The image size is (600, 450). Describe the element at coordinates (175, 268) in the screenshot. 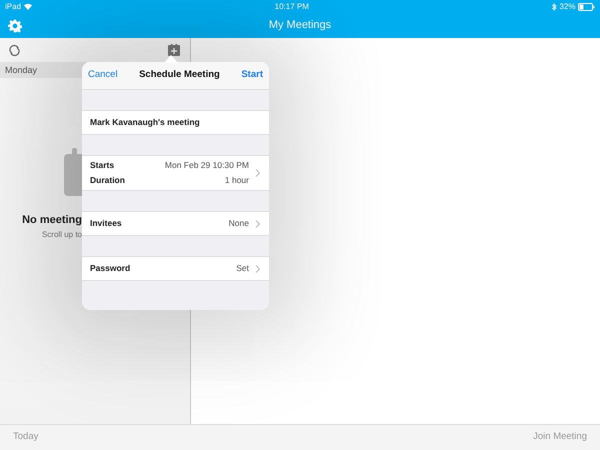

I see `settings-row: Password Set` at that location.